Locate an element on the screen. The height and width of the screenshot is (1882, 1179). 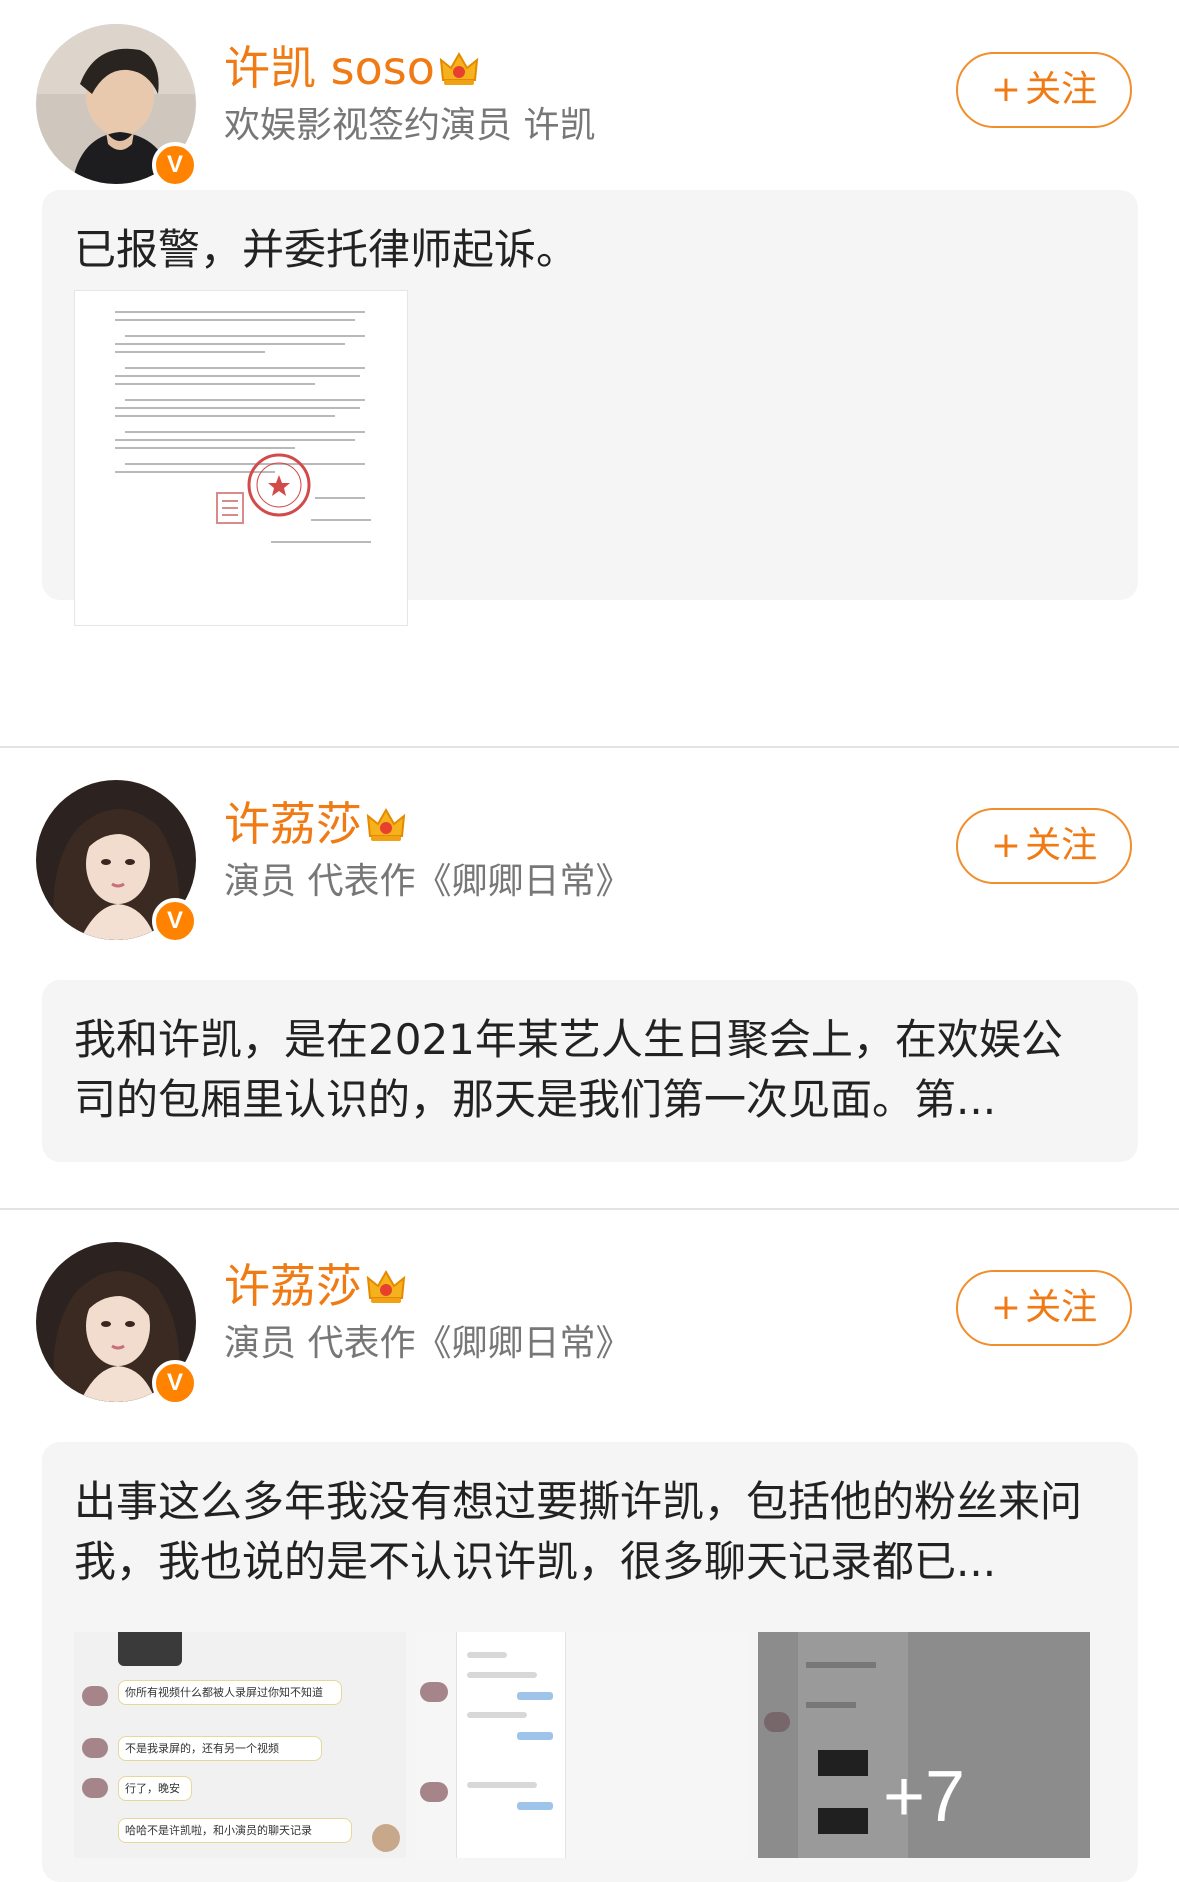
legal-statement-document is located at coordinates (241, 458).